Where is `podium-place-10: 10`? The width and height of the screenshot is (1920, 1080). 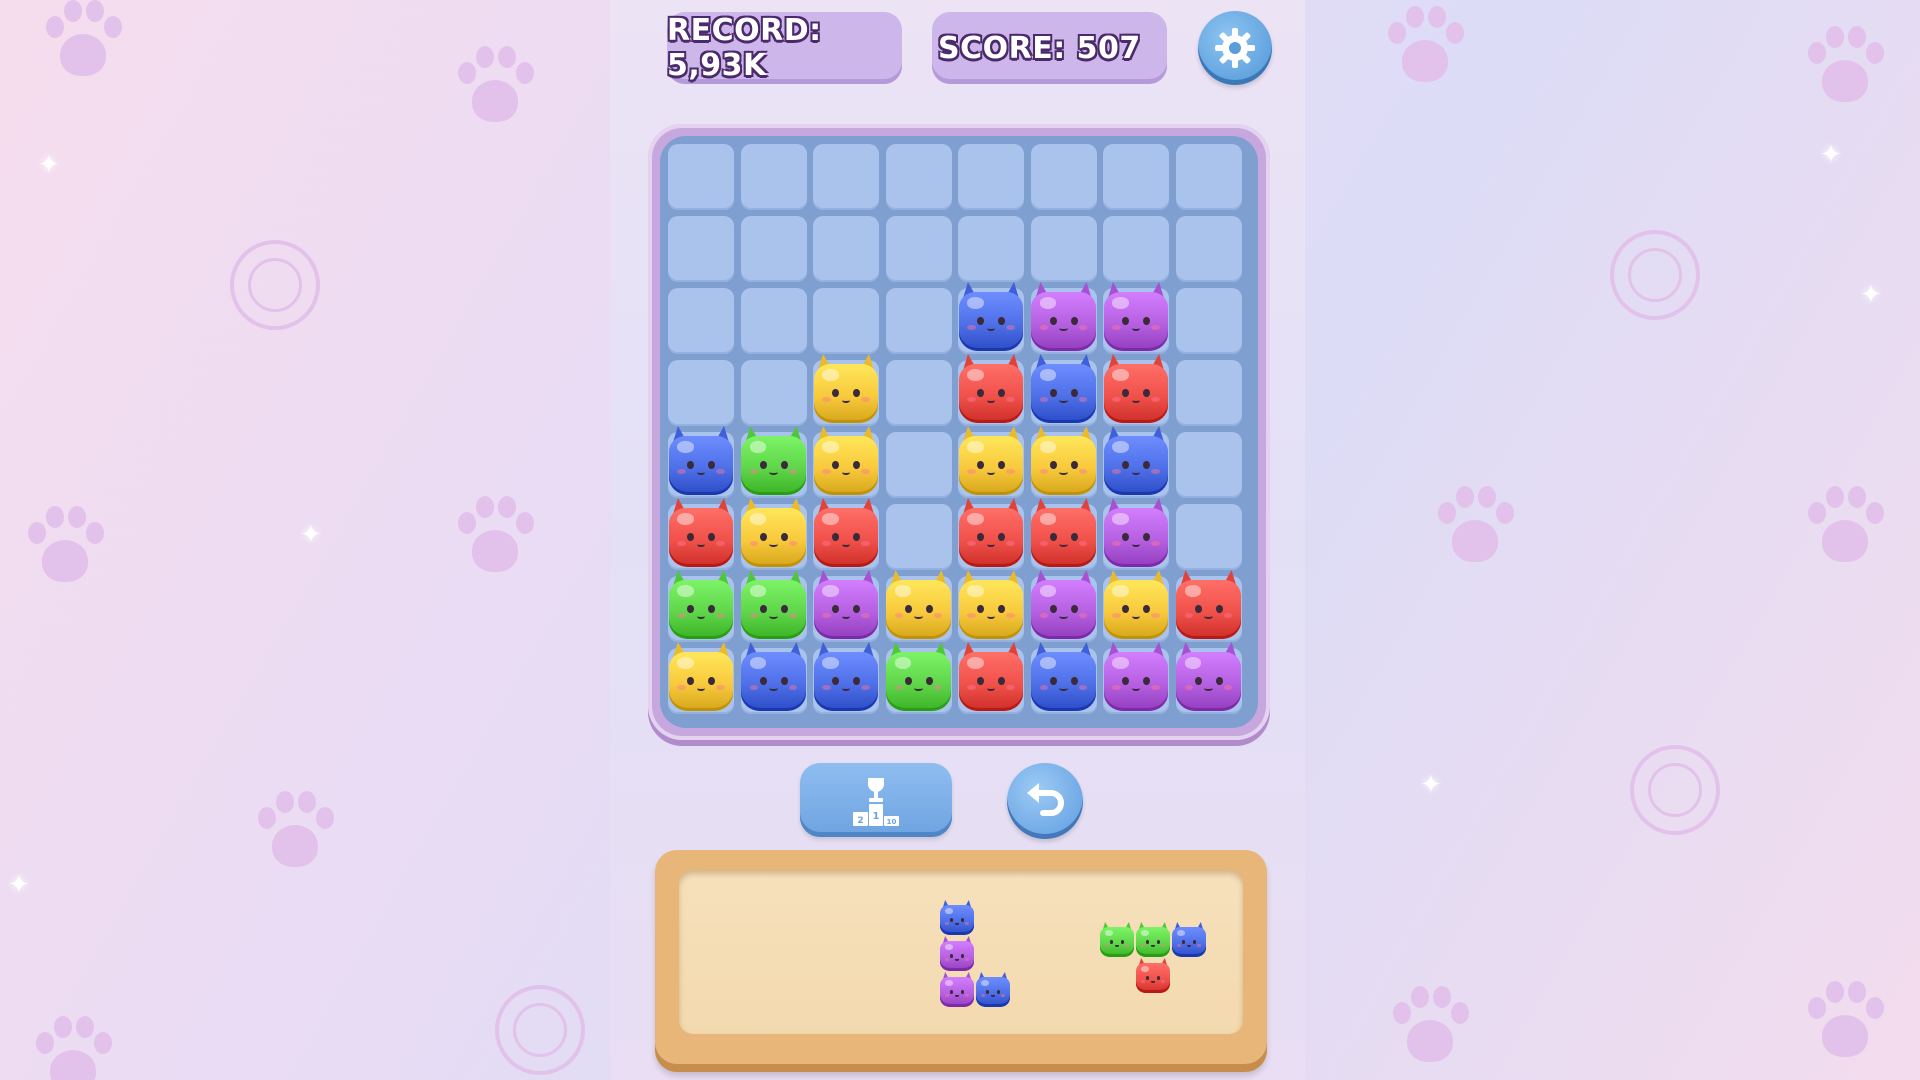
podium-place-10: 10 is located at coordinates (892, 822).